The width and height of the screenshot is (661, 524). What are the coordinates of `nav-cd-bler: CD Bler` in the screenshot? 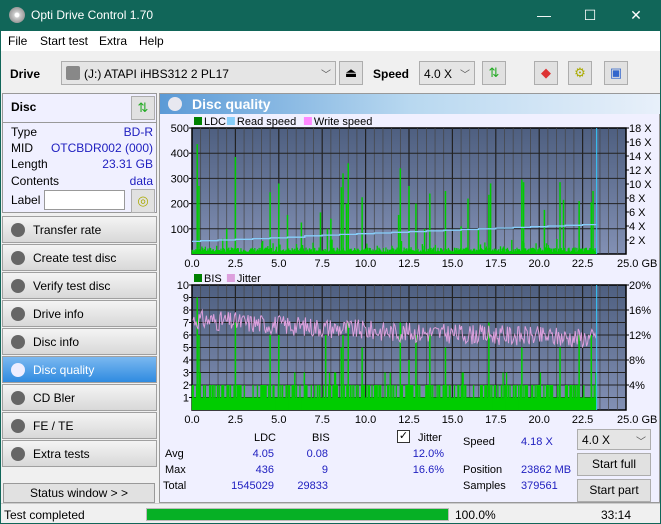 It's located at (79, 397).